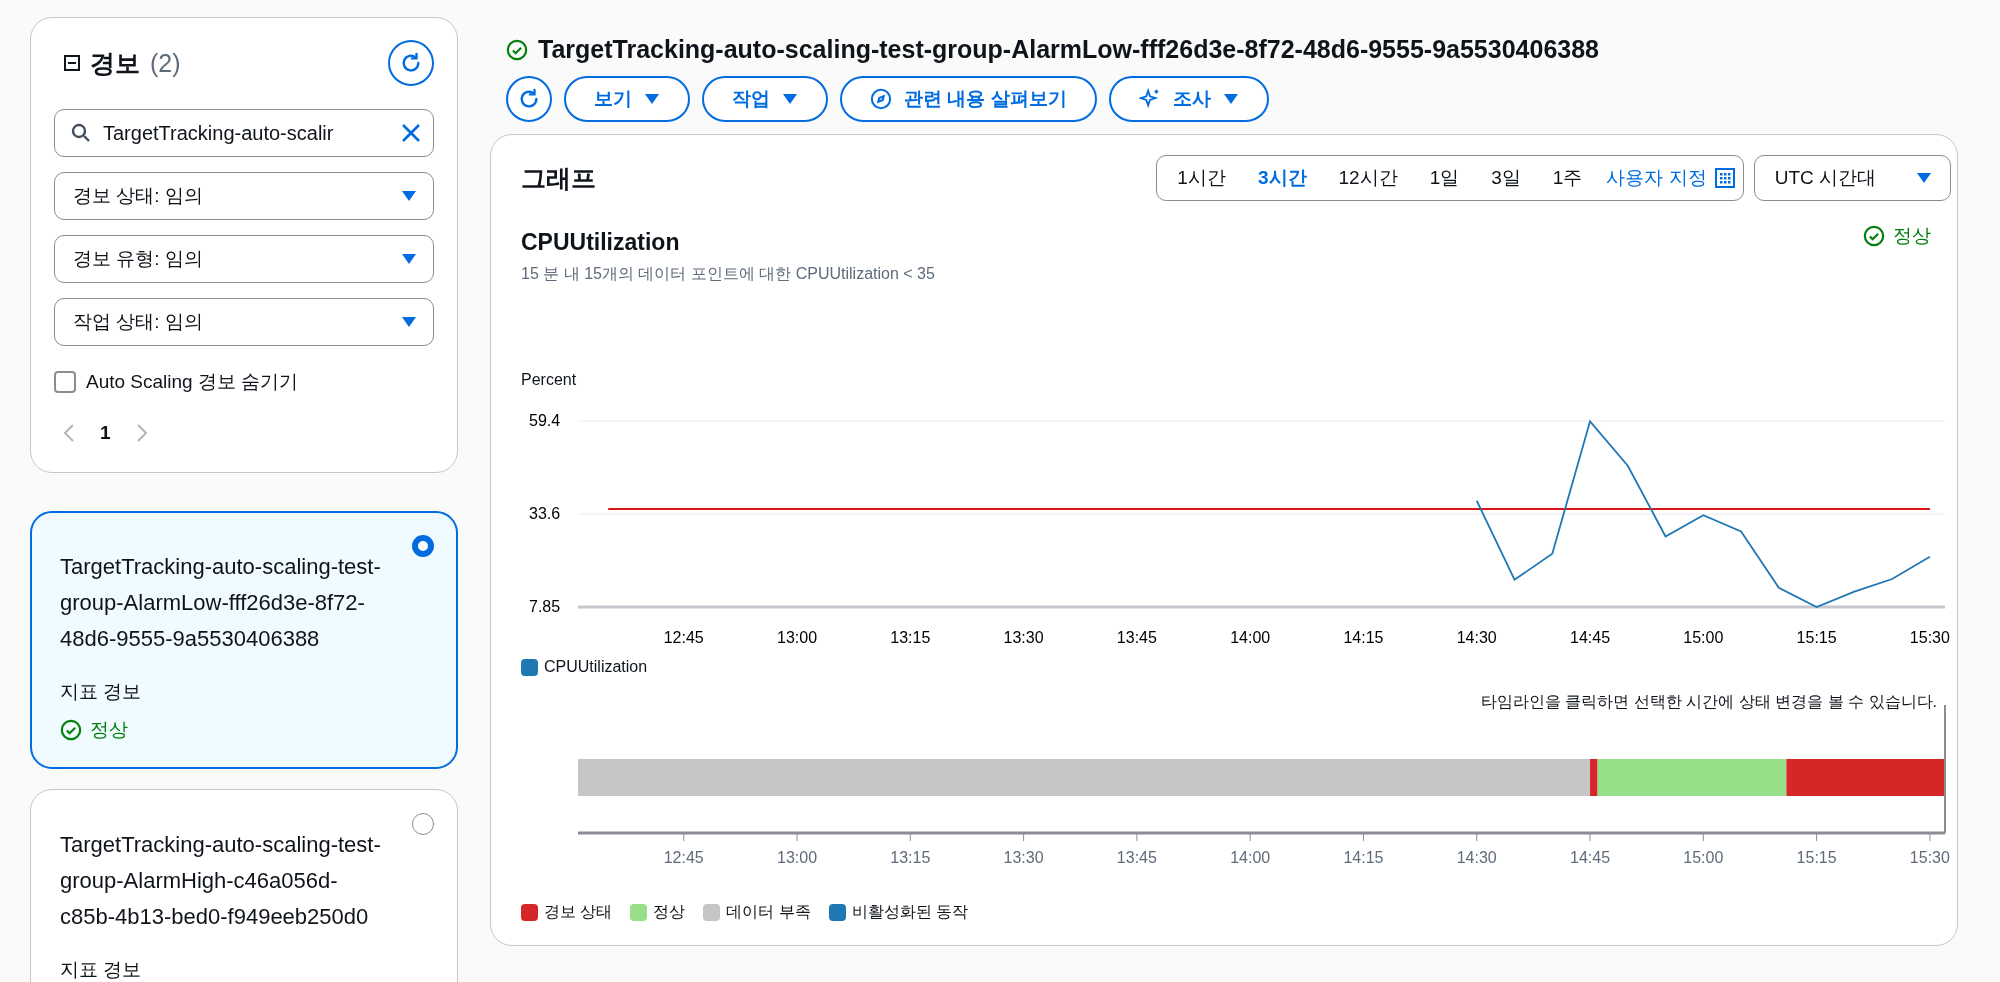 The image size is (2000, 982). Describe the element at coordinates (72, 63) in the screenshot. I see `collapse-icon` at that location.